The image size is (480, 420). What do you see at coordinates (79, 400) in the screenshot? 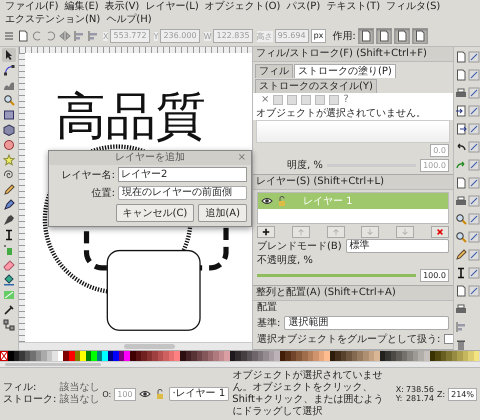
I see `stroke-value: 該当なし` at bounding box center [79, 400].